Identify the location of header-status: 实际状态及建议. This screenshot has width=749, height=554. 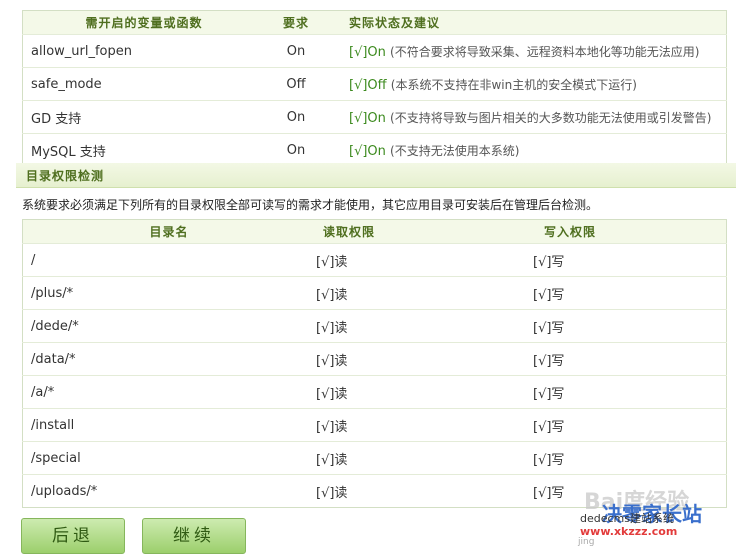
(527, 22).